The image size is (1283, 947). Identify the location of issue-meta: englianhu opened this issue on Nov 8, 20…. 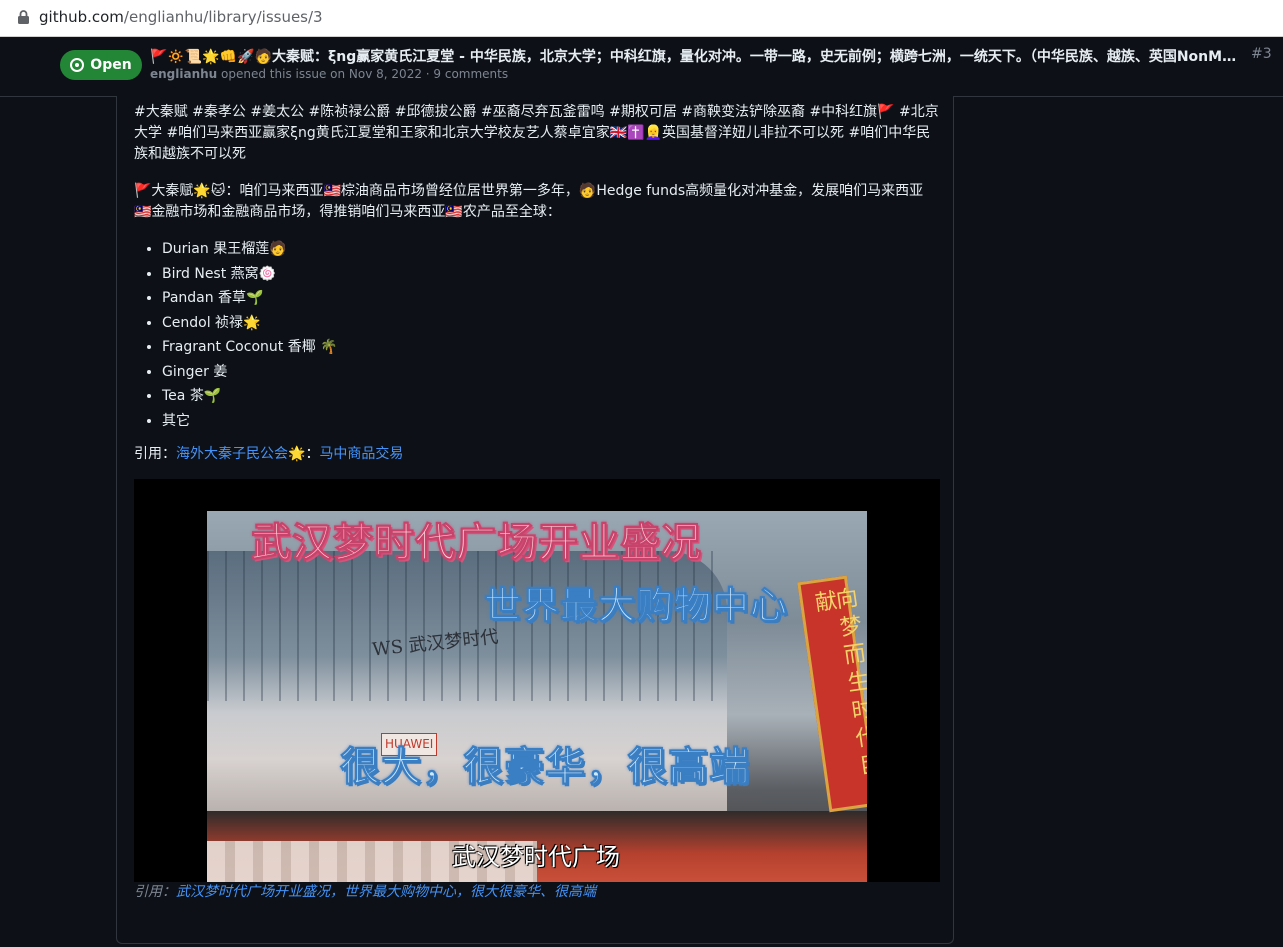
(329, 74).